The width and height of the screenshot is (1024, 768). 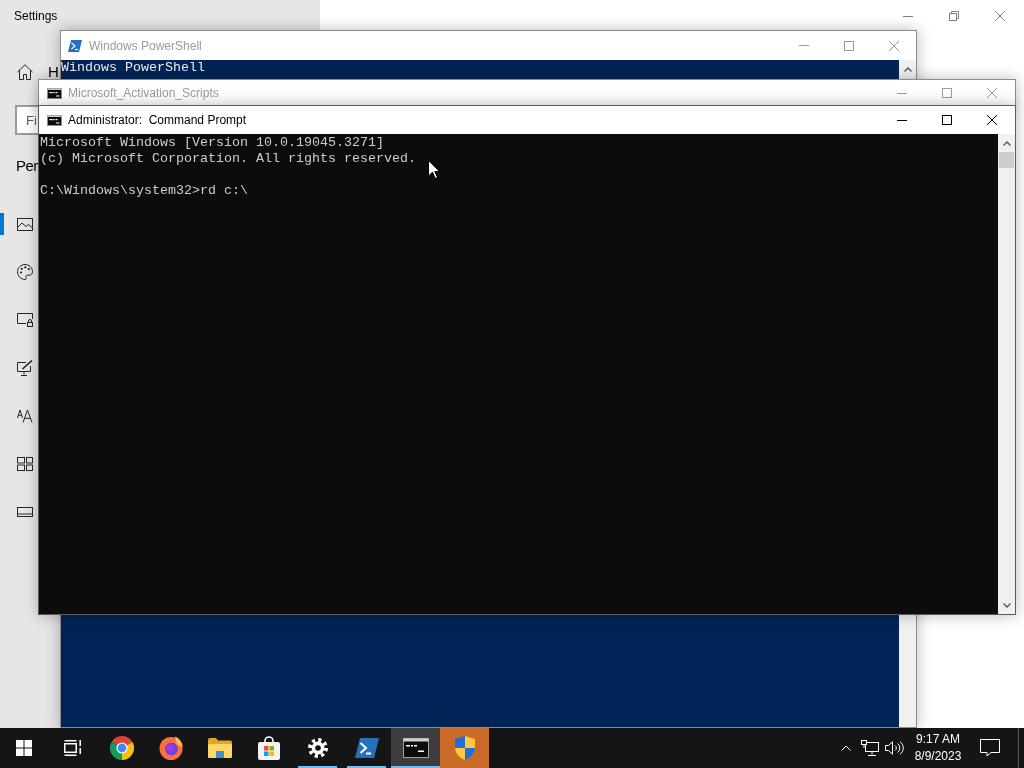 I want to click on home-icon, so click(x=25, y=72).